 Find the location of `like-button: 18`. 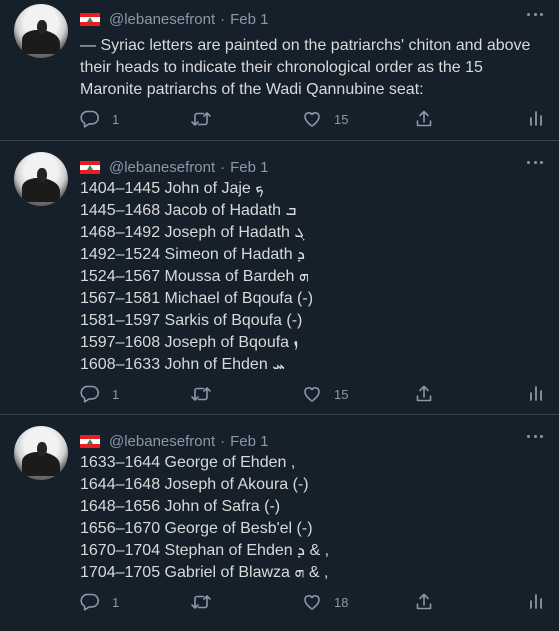

like-button: 18 is located at coordinates (325, 602).